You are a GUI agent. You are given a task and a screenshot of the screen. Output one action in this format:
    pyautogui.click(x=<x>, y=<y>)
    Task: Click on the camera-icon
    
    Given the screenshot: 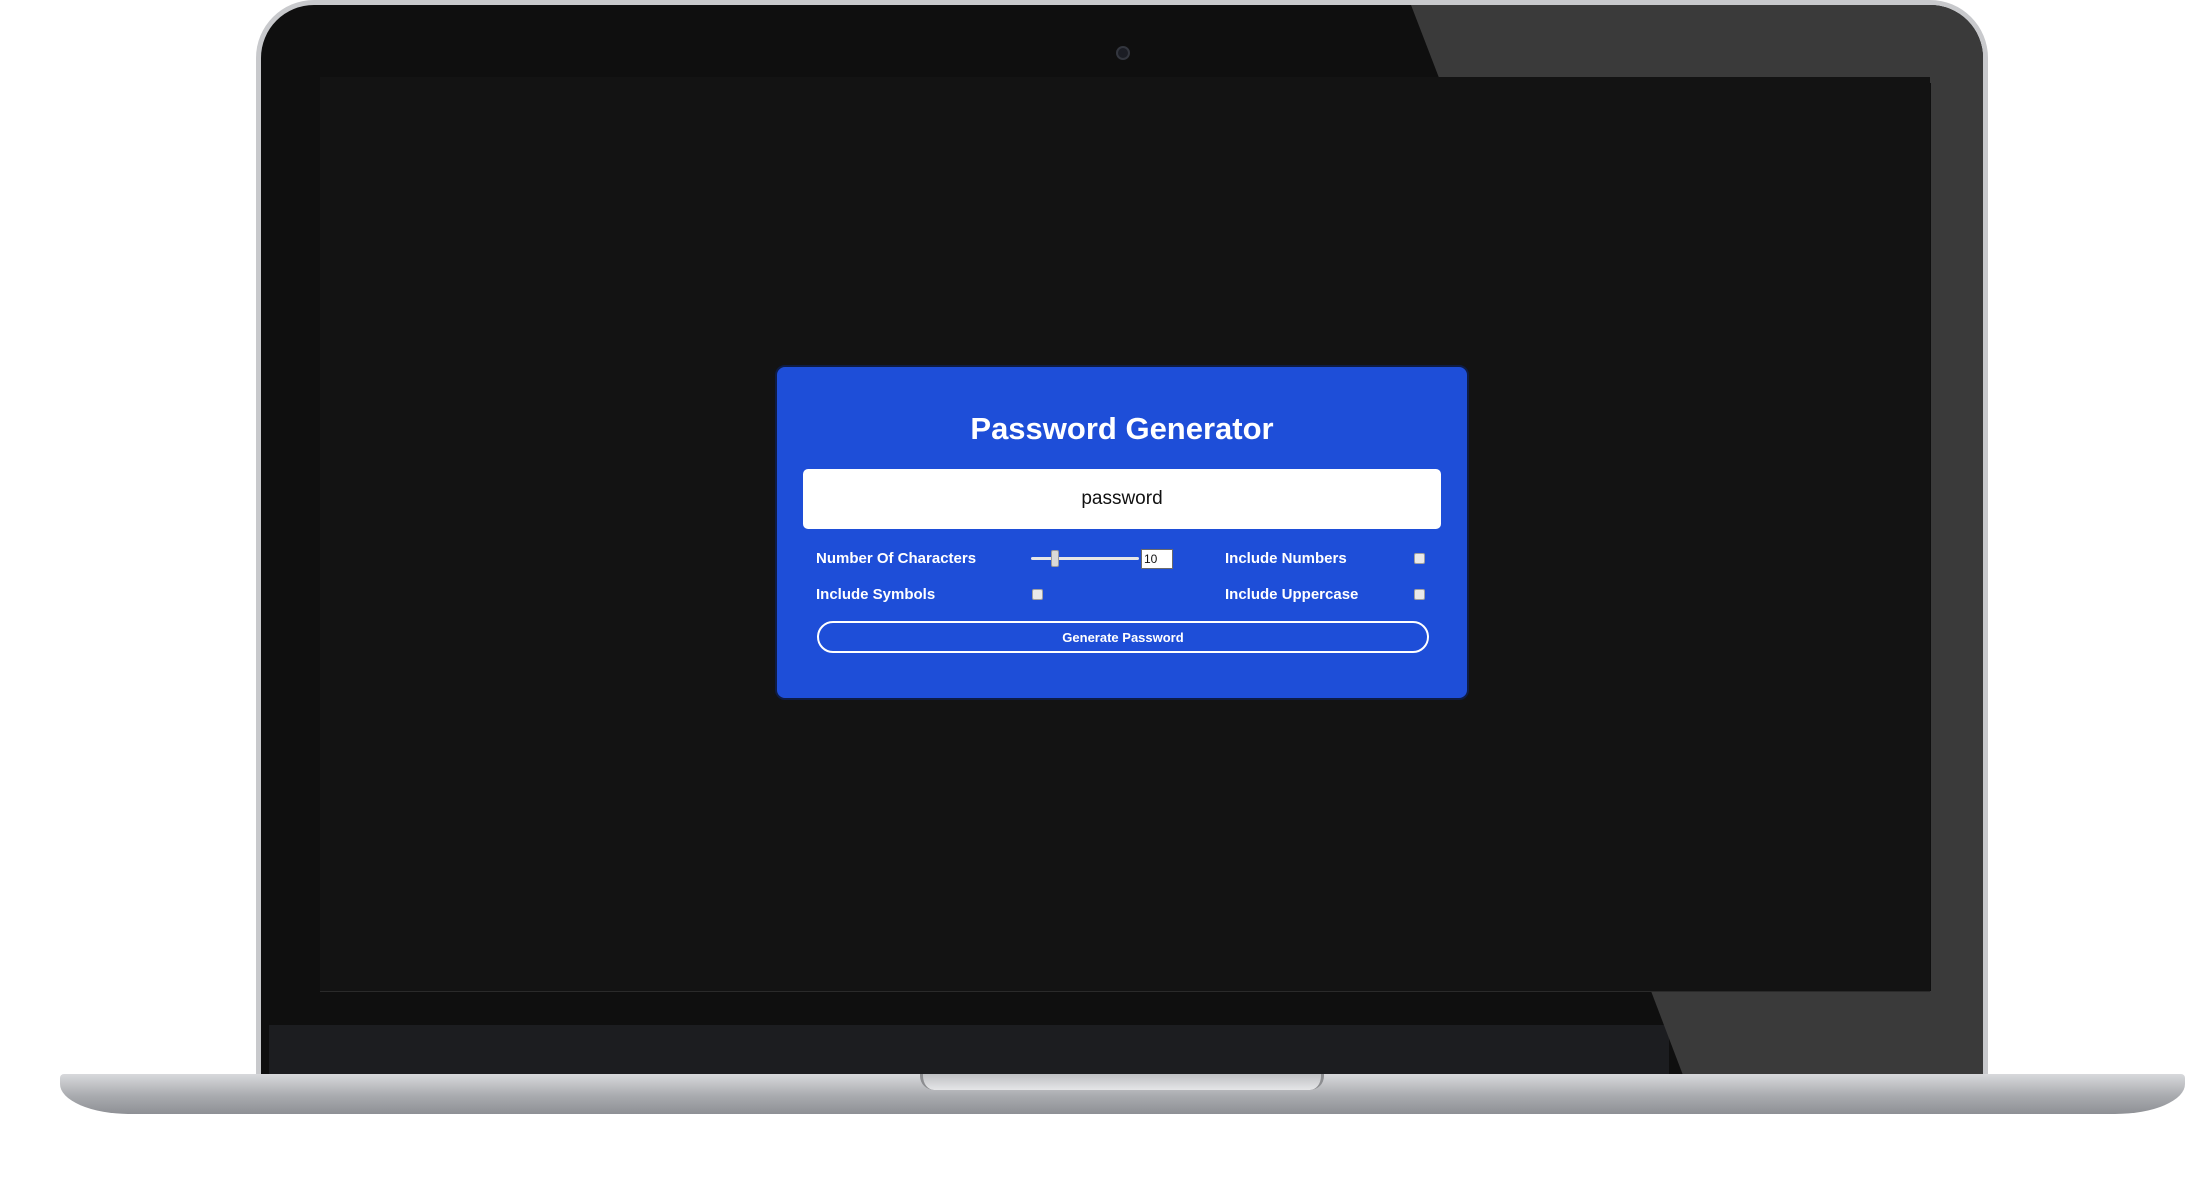 What is the action you would take?
    pyautogui.click(x=1123, y=53)
    